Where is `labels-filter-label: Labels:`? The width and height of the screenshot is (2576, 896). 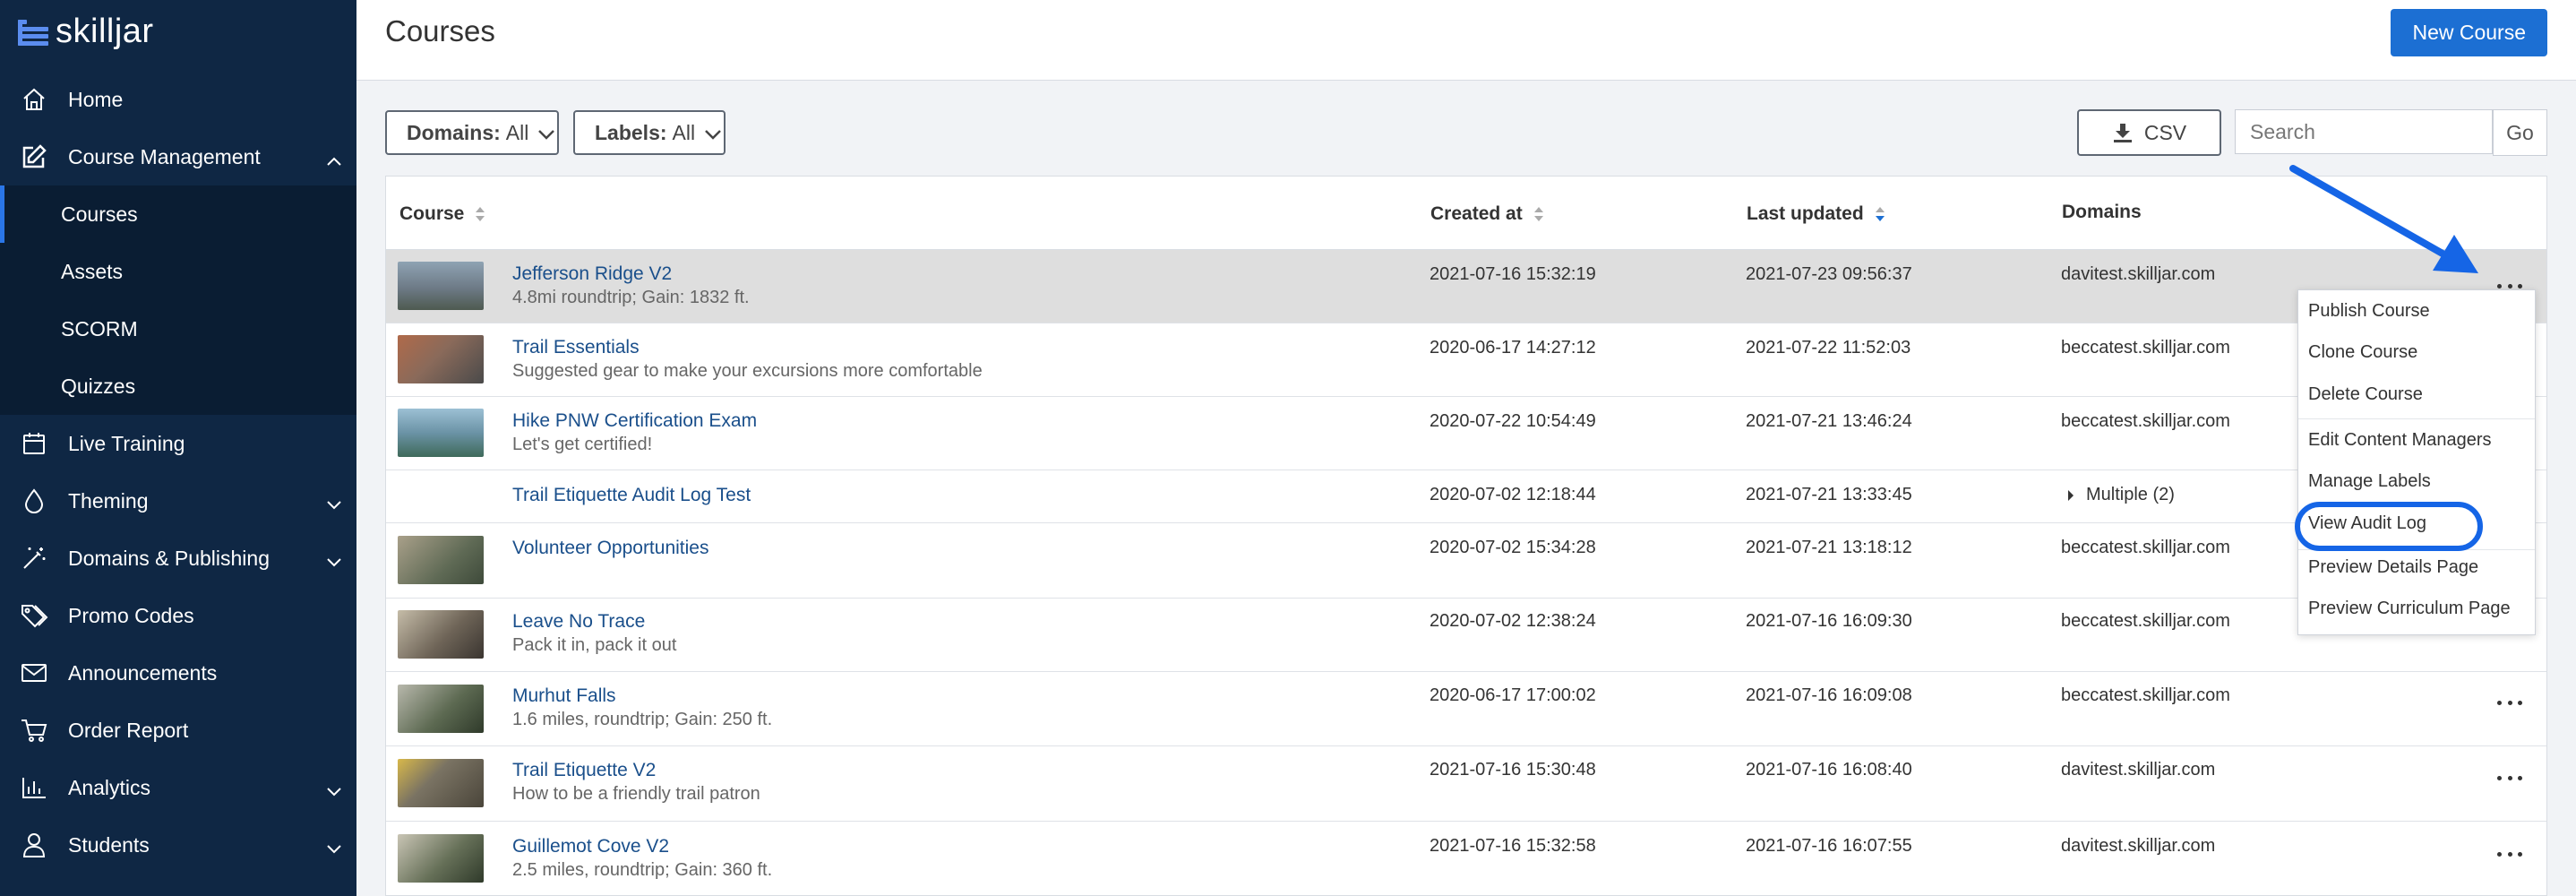 labels-filter-label: Labels: is located at coordinates (631, 132).